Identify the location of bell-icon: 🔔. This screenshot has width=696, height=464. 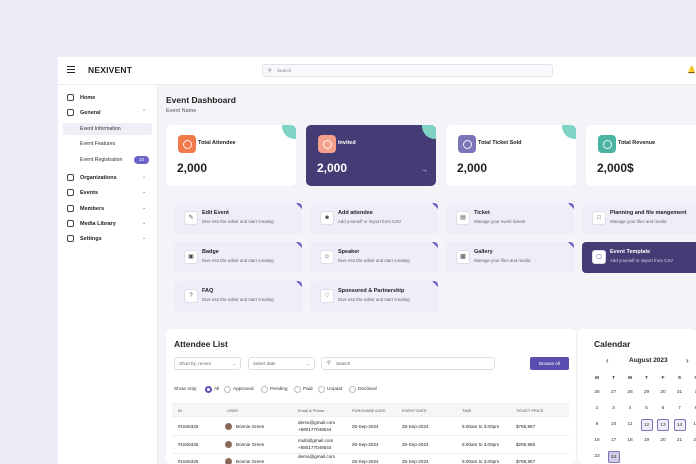
(691, 70).